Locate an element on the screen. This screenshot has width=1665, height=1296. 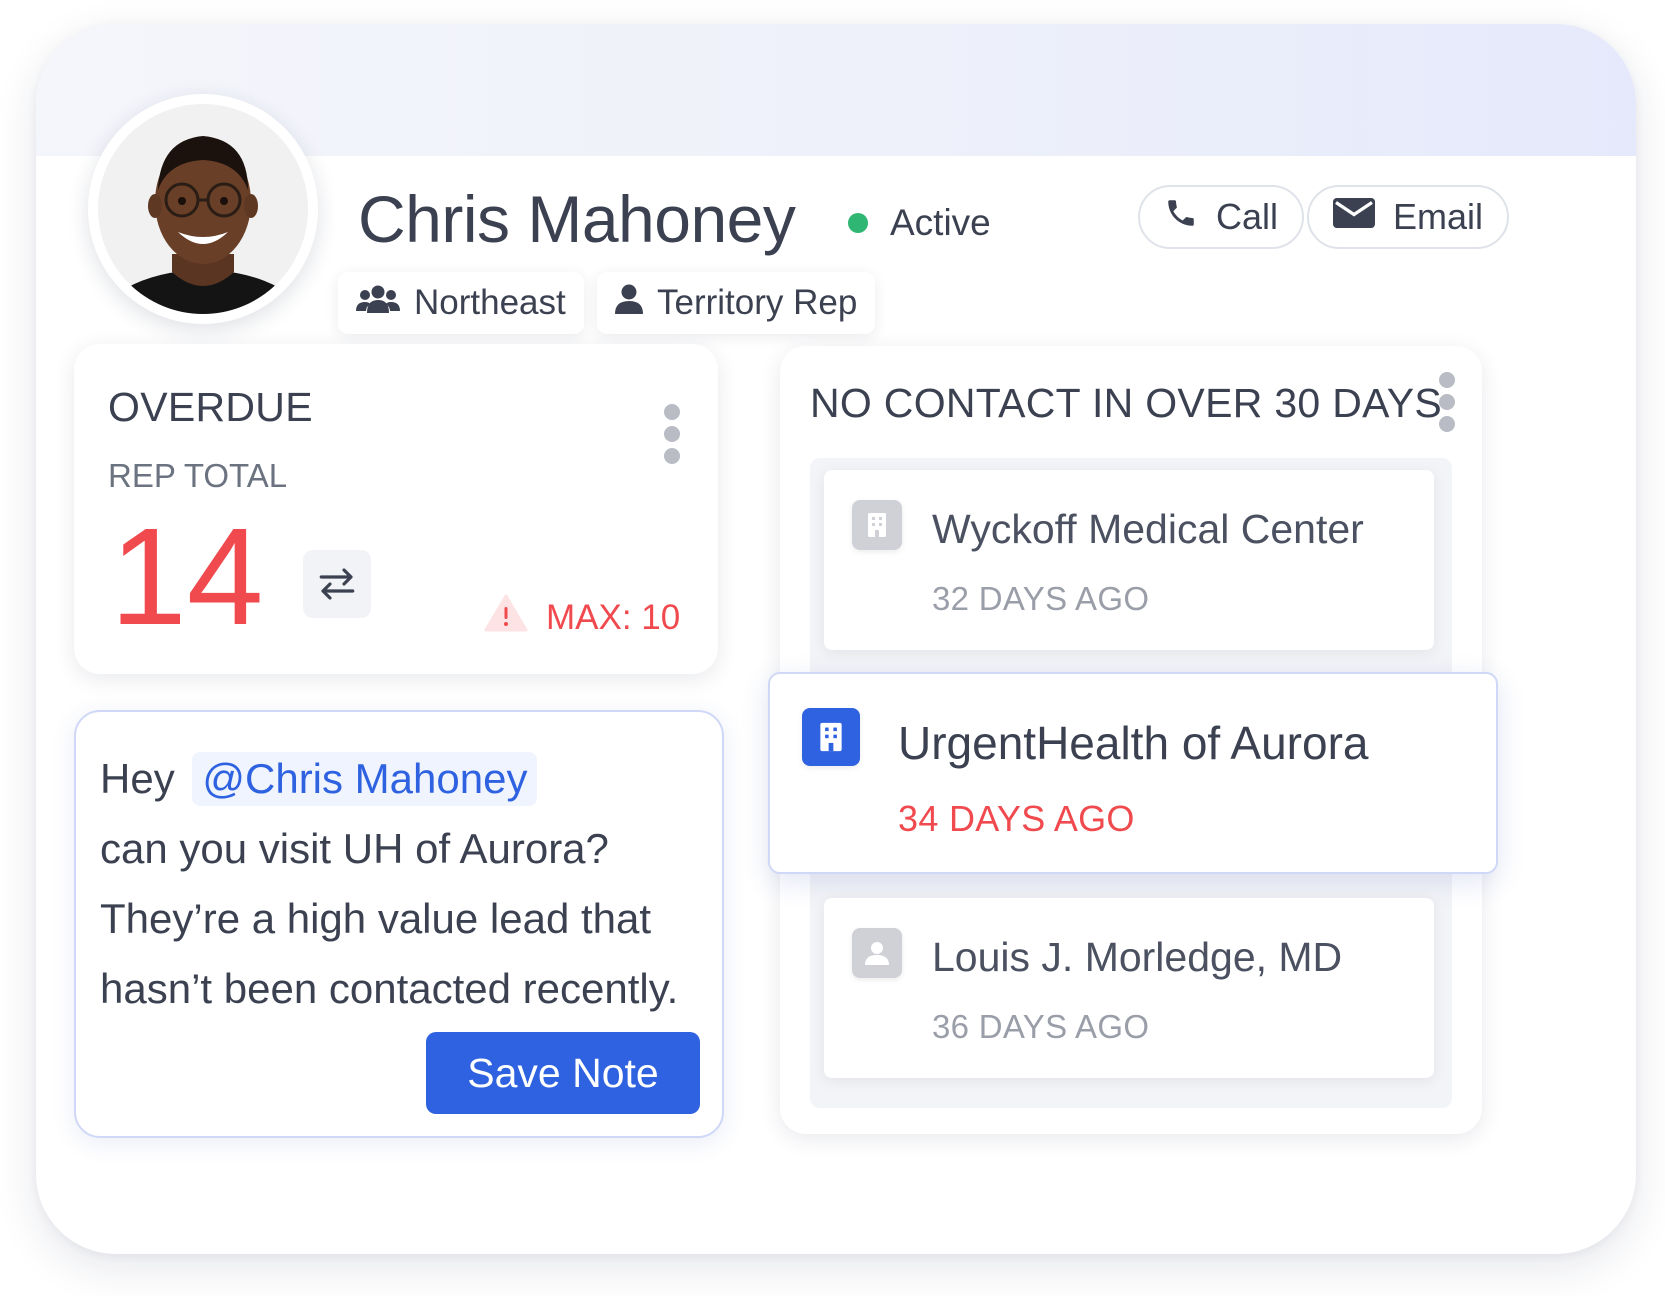
overdue-more-menu-icon is located at coordinates (672, 434).